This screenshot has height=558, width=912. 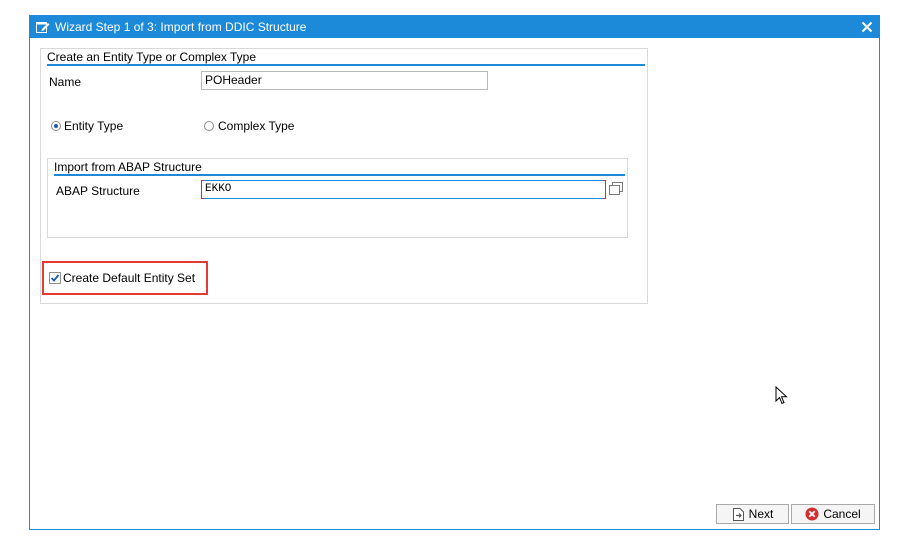 I want to click on abap-structure-label: ABAP Structure, so click(x=98, y=191).